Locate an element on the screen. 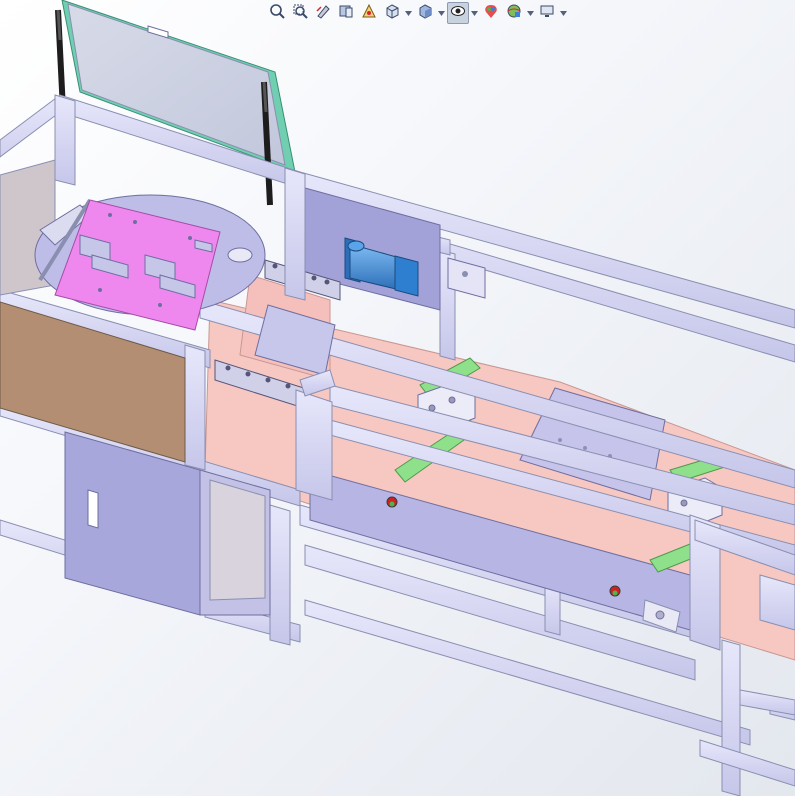 This screenshot has width=795, height=796. view-settings-icon is located at coordinates (547, 13).